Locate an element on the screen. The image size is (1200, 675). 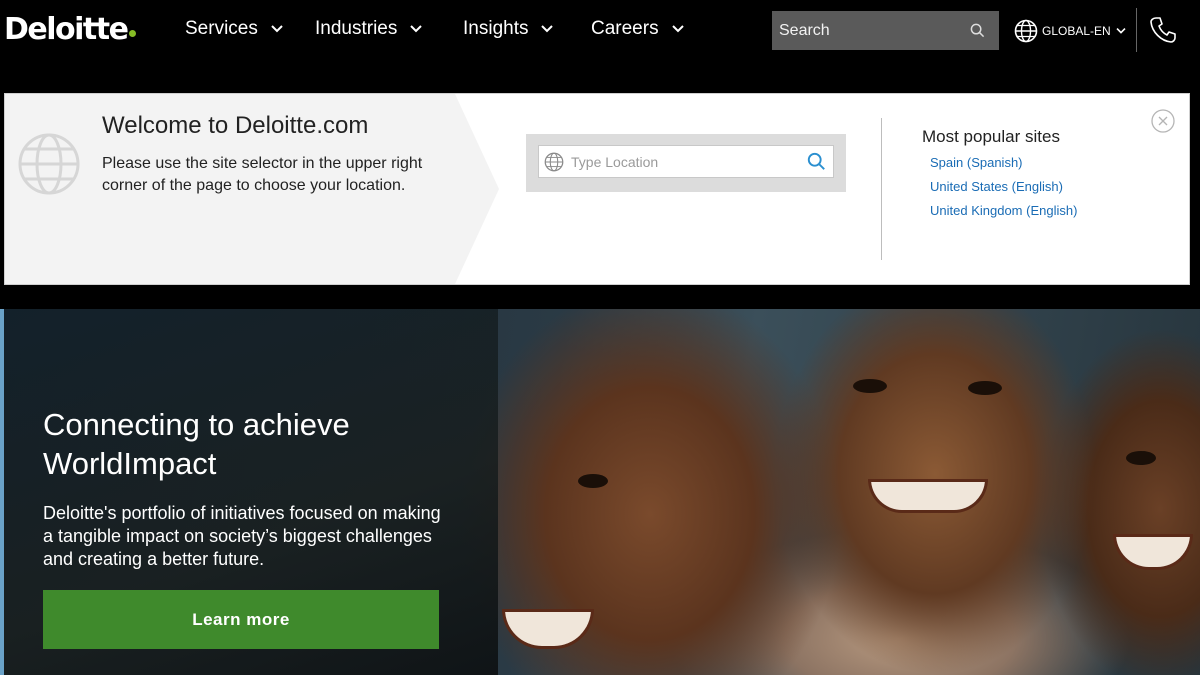
close-icon is located at coordinates (1163, 121).